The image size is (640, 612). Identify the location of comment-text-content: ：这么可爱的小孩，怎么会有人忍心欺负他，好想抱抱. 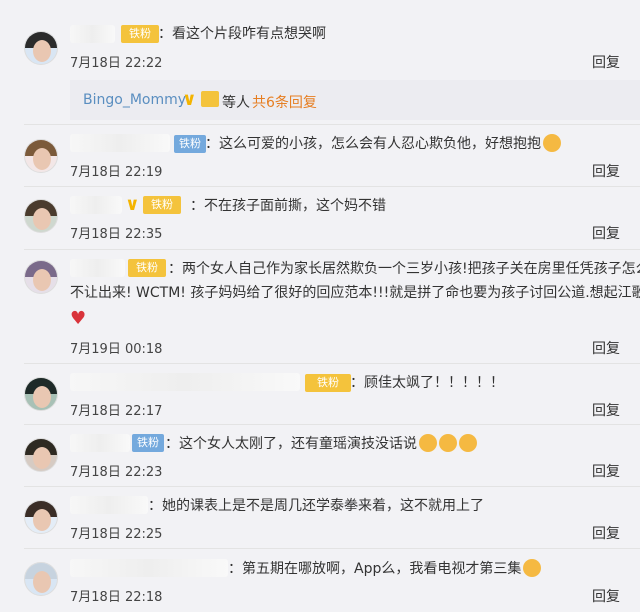
(373, 144).